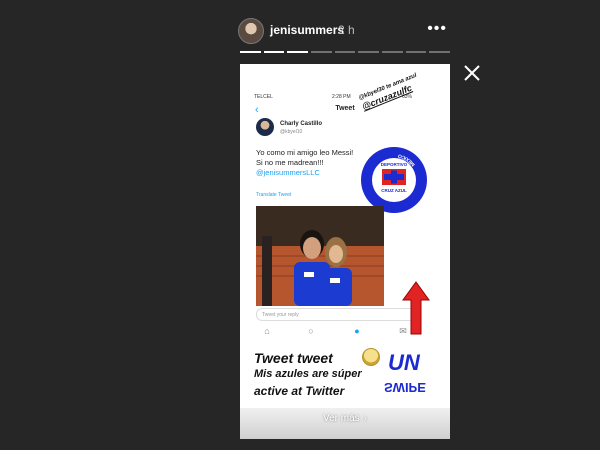 This screenshot has height=450, width=600. Describe the element at coordinates (472, 73) in the screenshot. I see `close-icon` at that location.